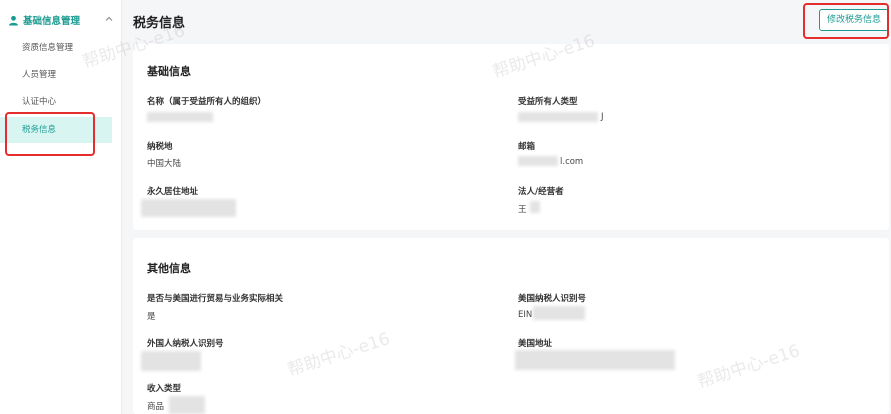 This screenshot has width=891, height=414. I want to click on field-label-email: 邮箱, so click(527, 147).